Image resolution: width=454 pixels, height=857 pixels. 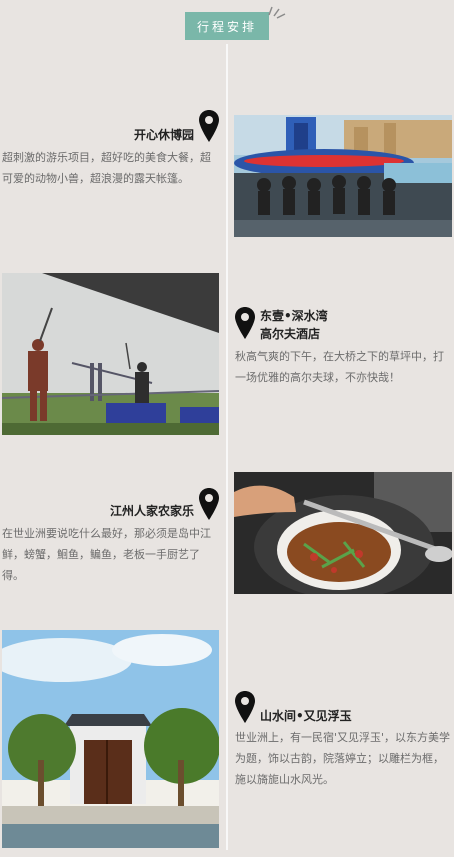 I want to click on amusement-ride-photo, so click(x=343, y=176).